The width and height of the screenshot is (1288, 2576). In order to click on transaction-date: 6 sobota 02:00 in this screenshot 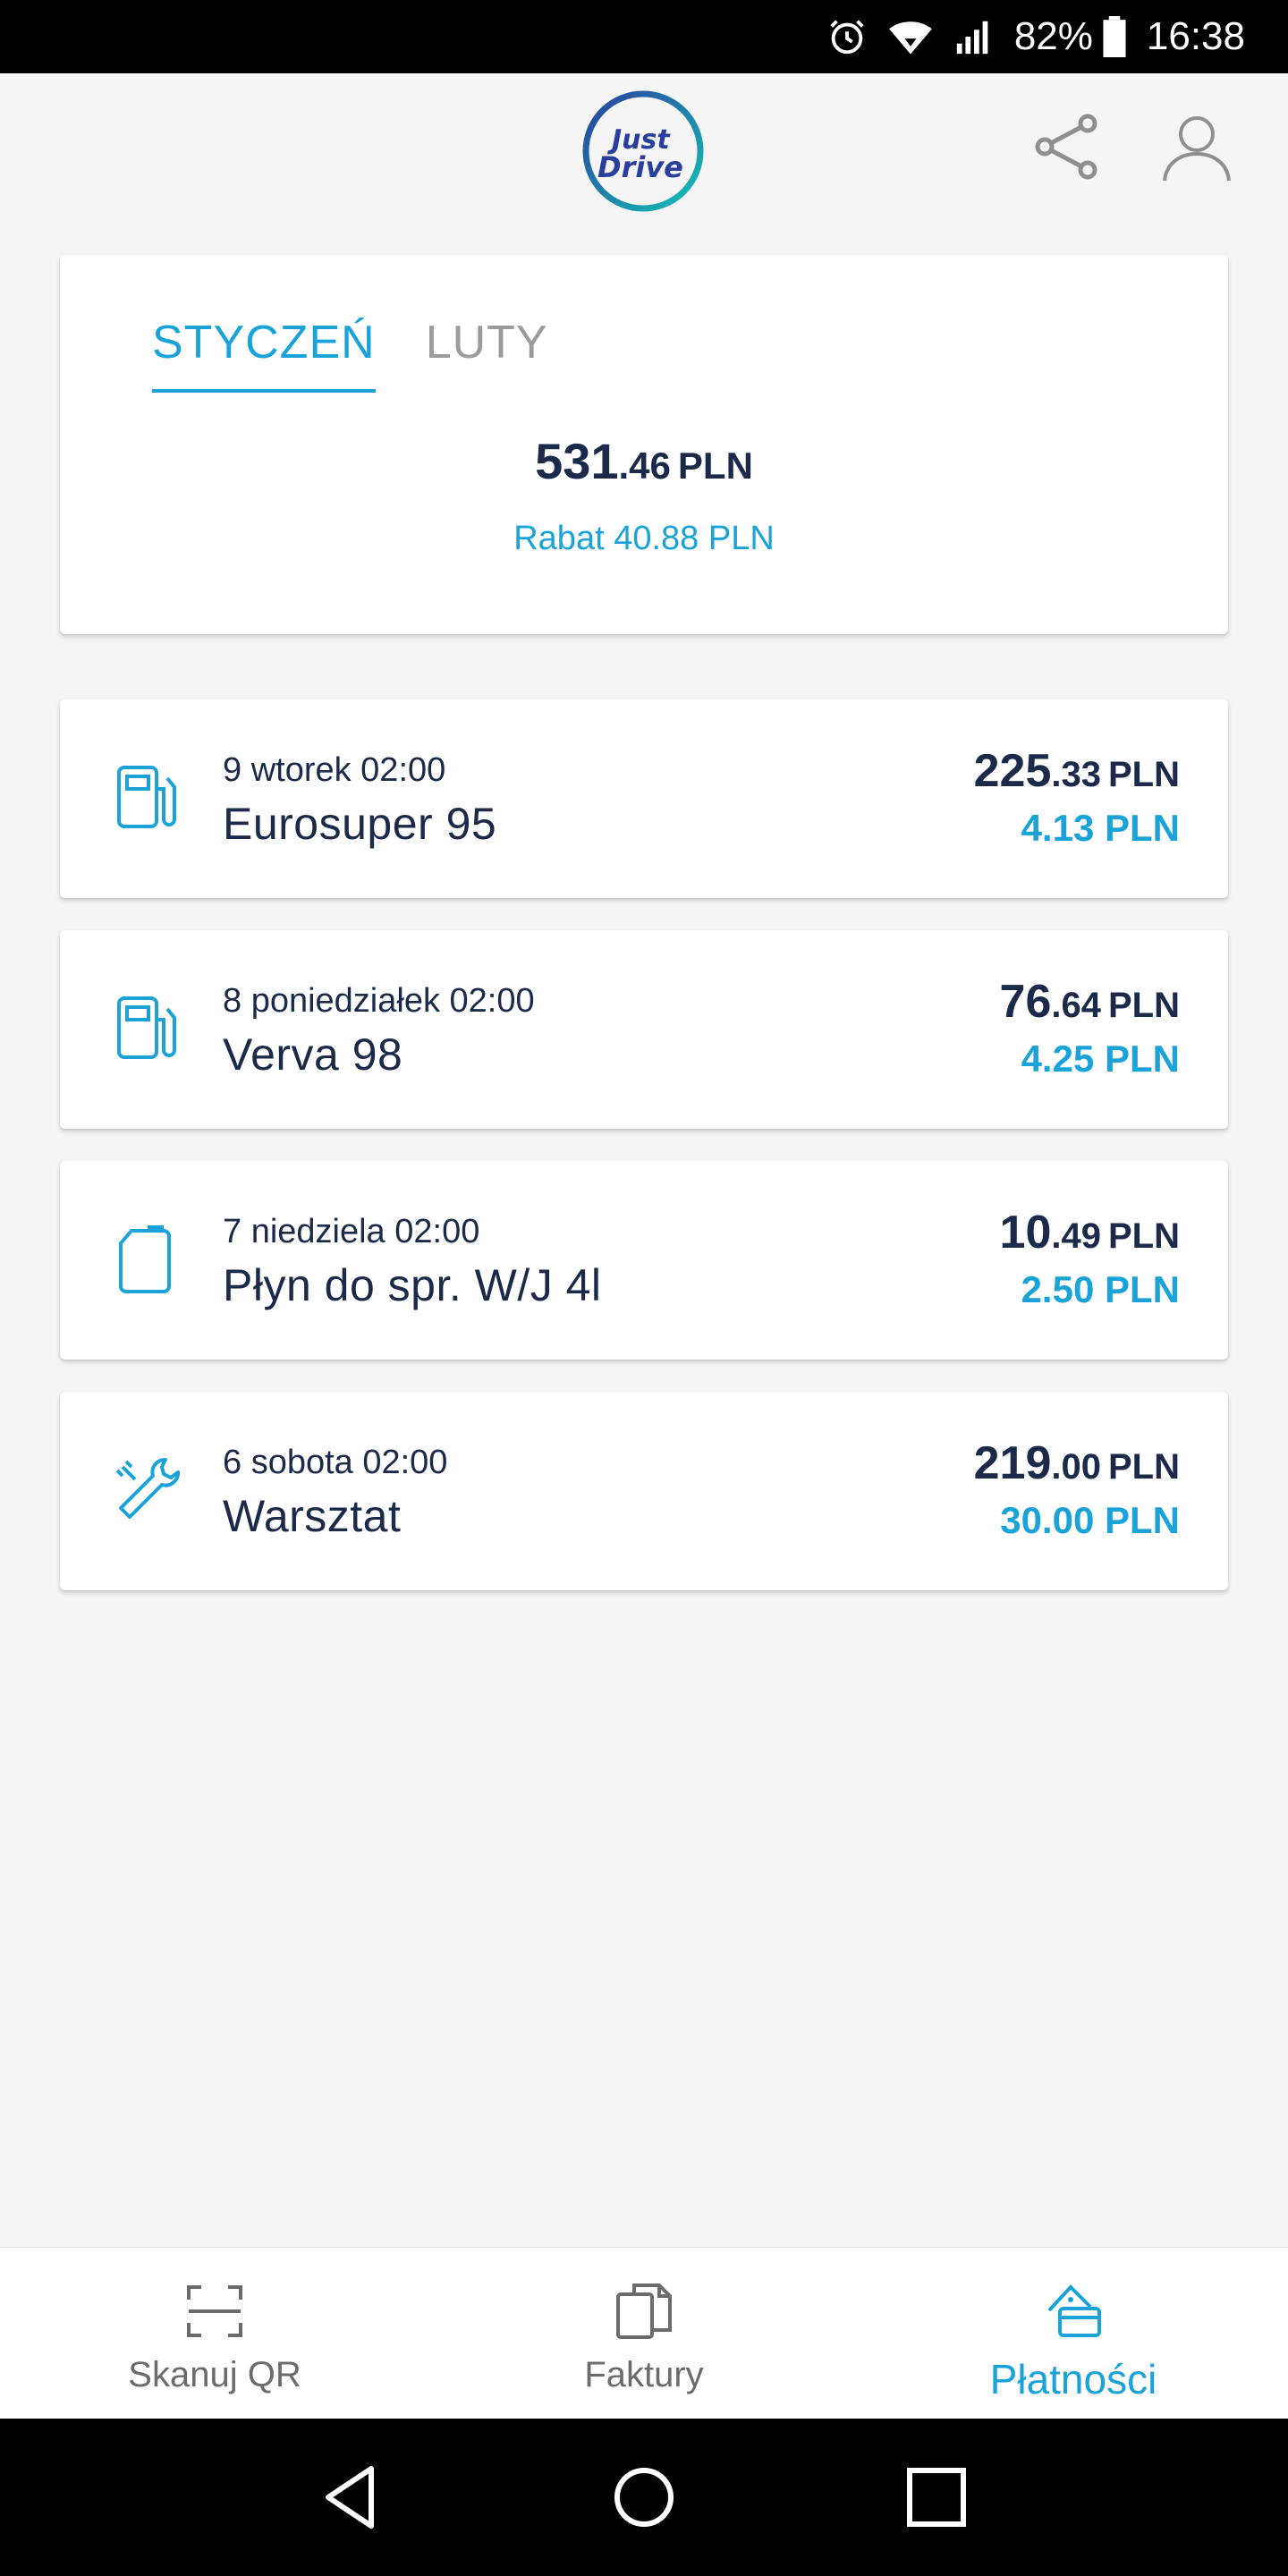, I will do `click(335, 1462)`.